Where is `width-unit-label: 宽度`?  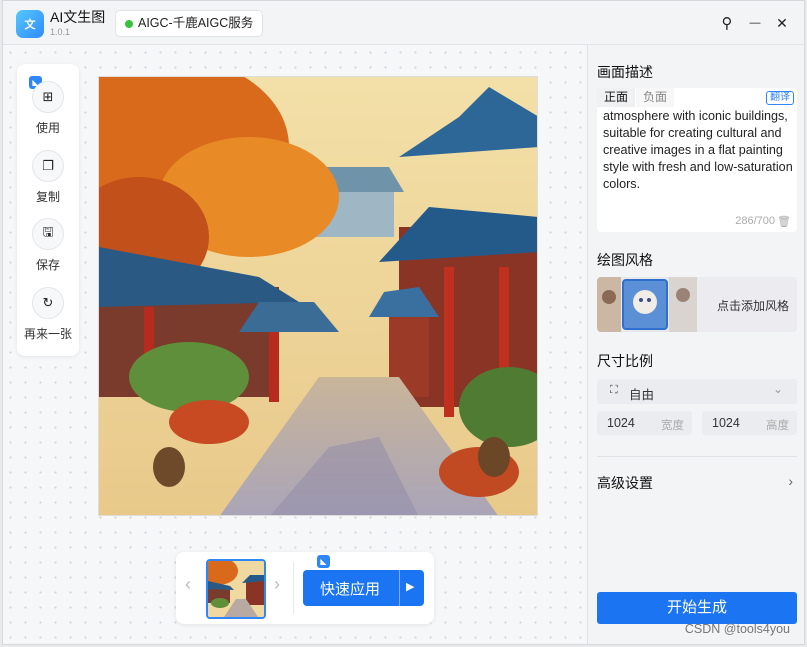 width-unit-label: 宽度 is located at coordinates (672, 426).